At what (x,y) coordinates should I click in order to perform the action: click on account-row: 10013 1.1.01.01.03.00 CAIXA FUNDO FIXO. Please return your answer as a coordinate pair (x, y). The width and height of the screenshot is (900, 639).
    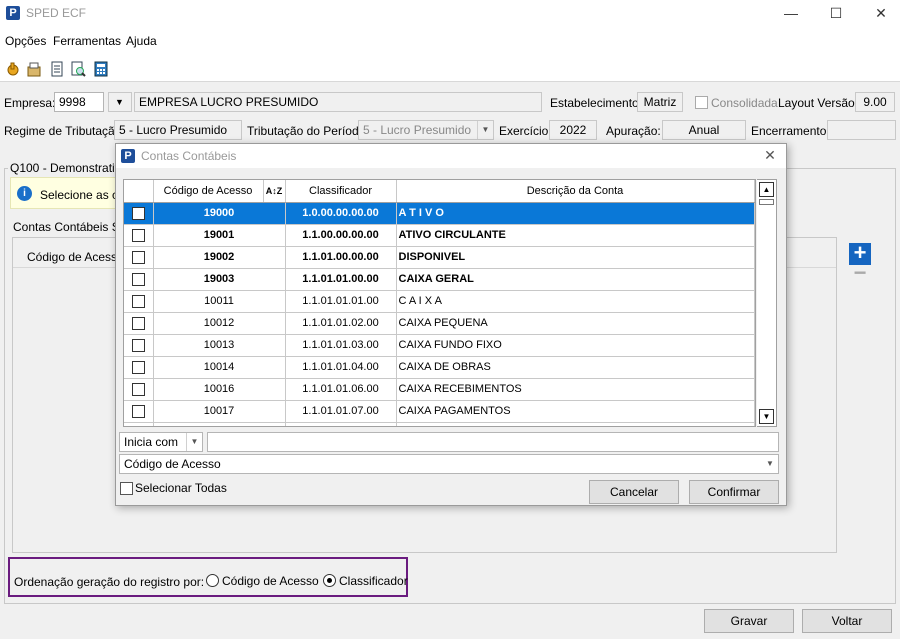
    Looking at the image, I should click on (439, 345).